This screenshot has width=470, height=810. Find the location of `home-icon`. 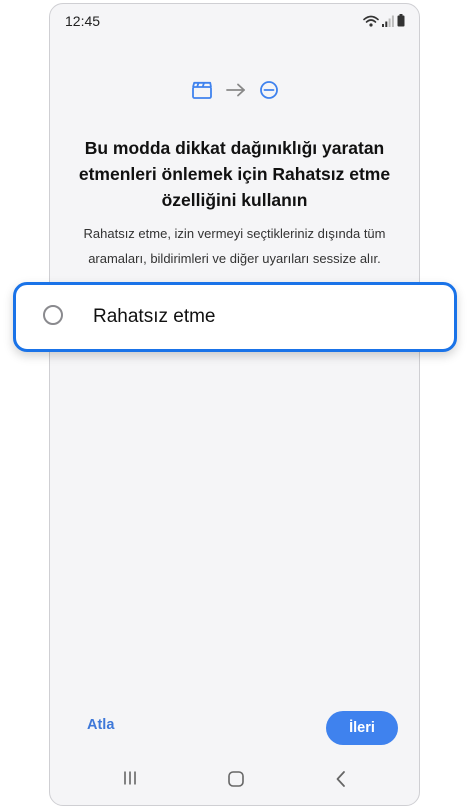

home-icon is located at coordinates (236, 779).